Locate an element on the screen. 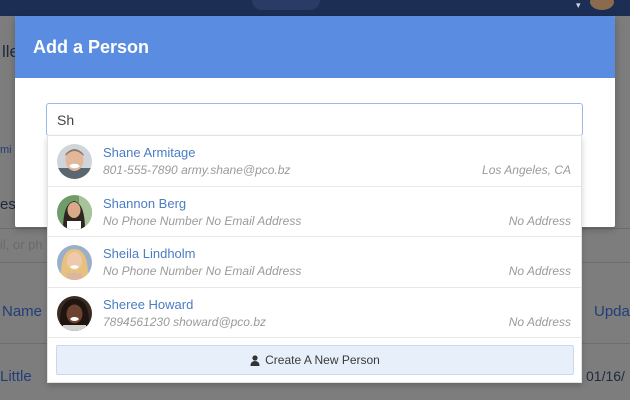 The image size is (630, 400). person-icon is located at coordinates (255, 360).